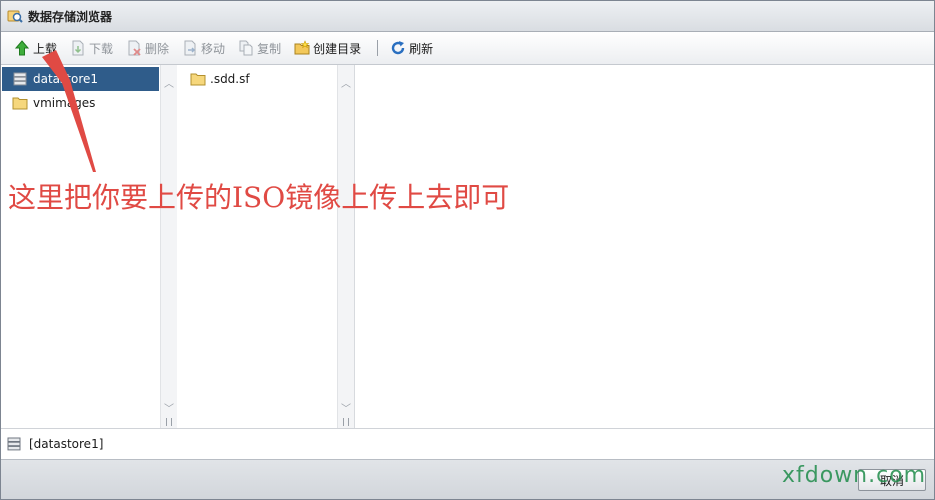 The width and height of the screenshot is (935, 500). Describe the element at coordinates (213, 48) in the screenshot. I see `move-label: 移动` at that location.